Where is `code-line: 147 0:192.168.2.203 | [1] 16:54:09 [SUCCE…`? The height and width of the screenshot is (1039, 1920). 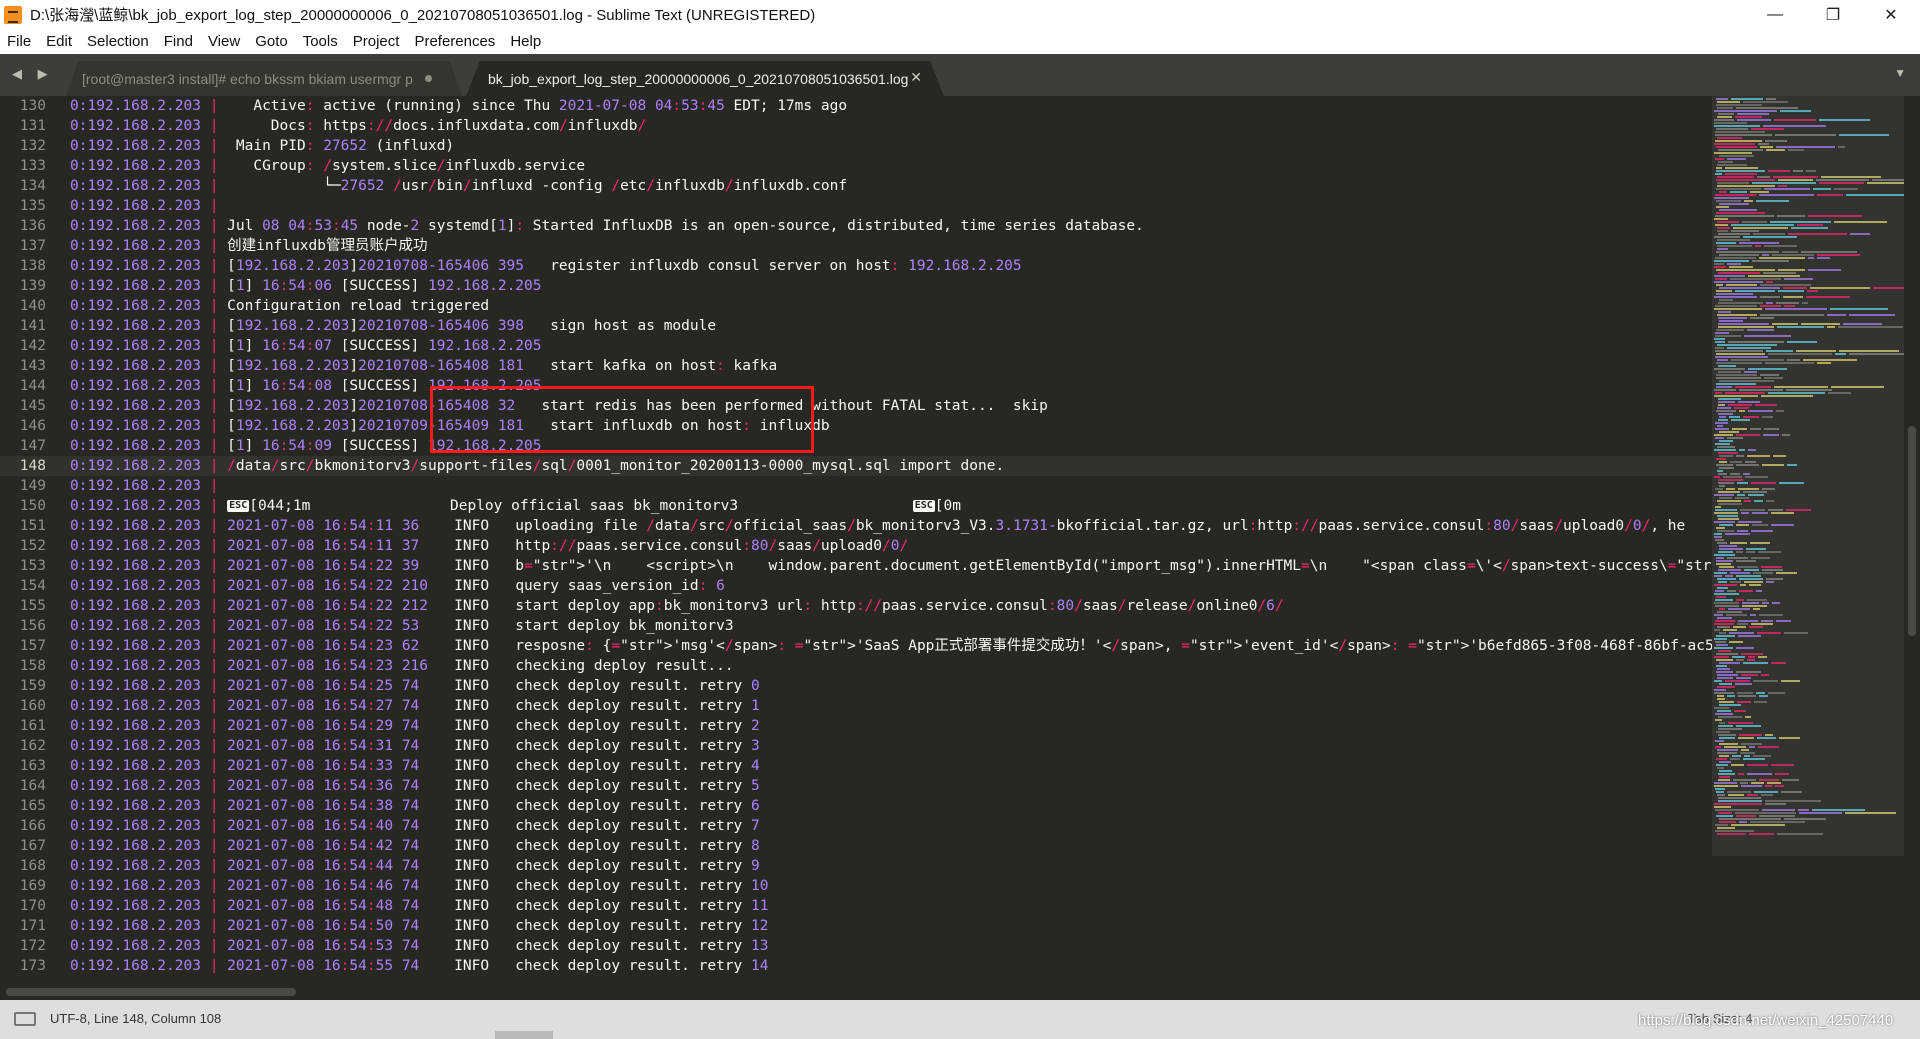 code-line: 147 0:192.168.2.203 | [1] 16:54:09 [SUCCE… is located at coordinates (856, 446).